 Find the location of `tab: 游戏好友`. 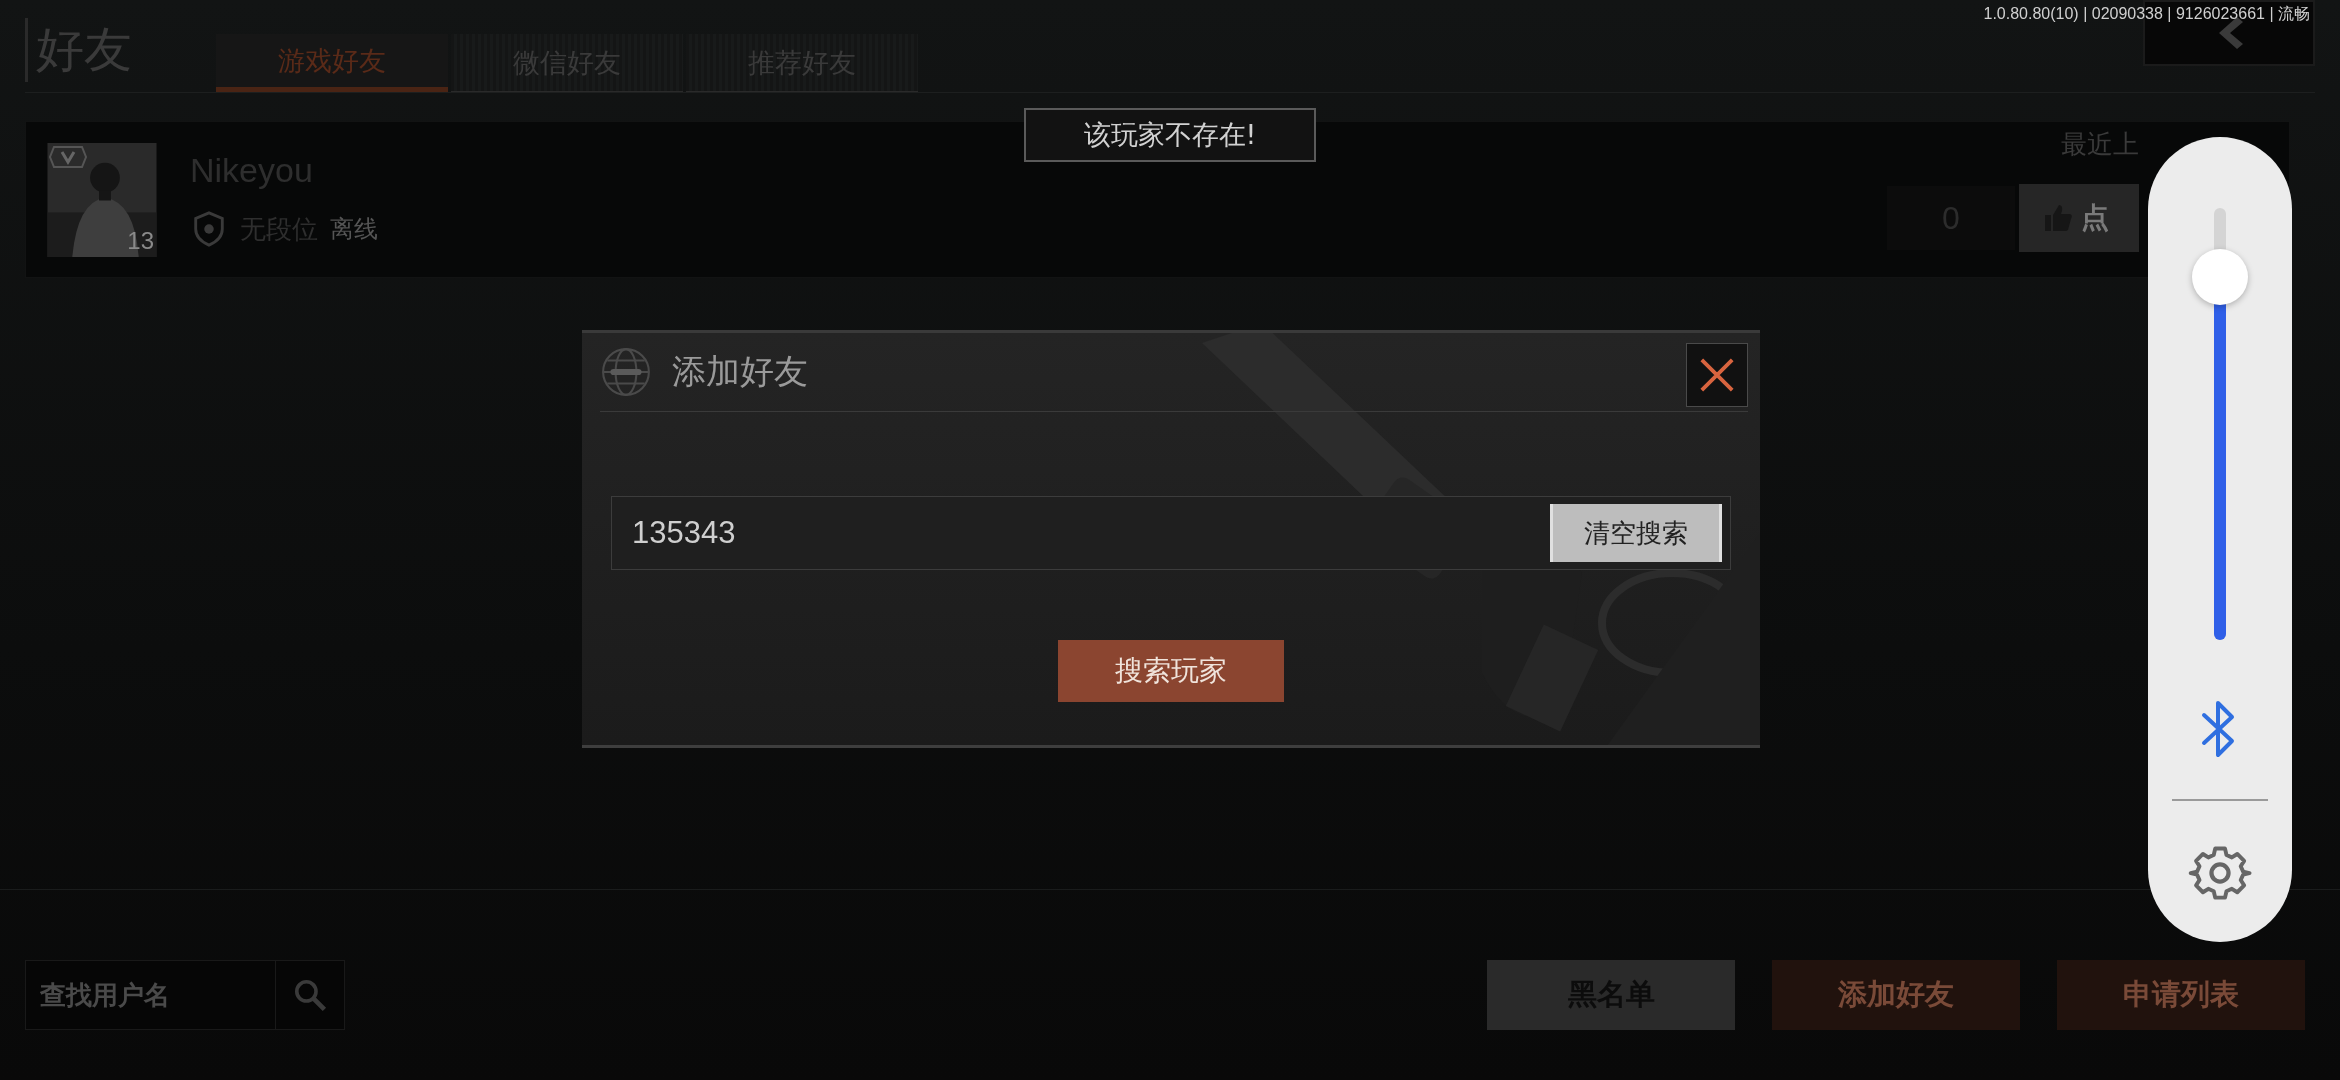

tab: 游戏好友 is located at coordinates (332, 63).